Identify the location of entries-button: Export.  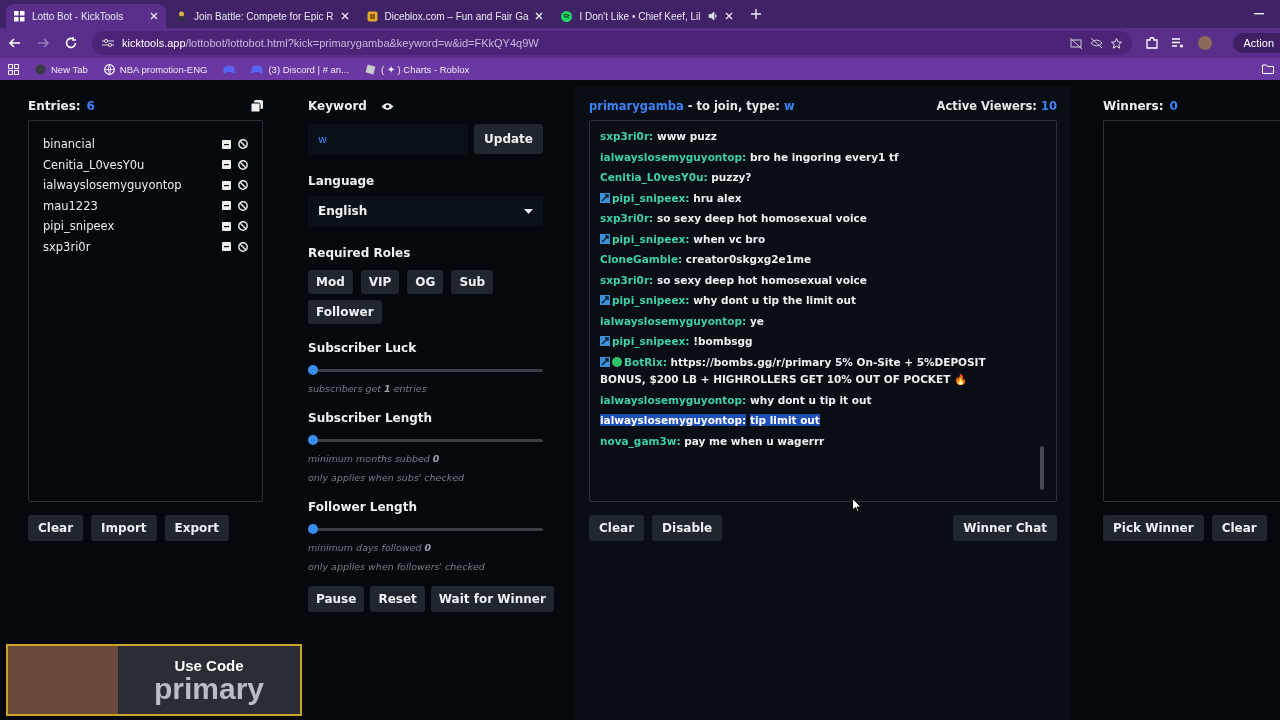
(196, 528).